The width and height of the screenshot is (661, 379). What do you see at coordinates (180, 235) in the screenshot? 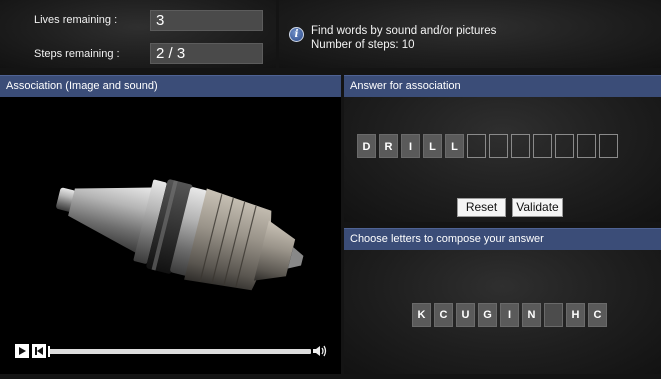
I see `drill-chuck-image` at bounding box center [180, 235].